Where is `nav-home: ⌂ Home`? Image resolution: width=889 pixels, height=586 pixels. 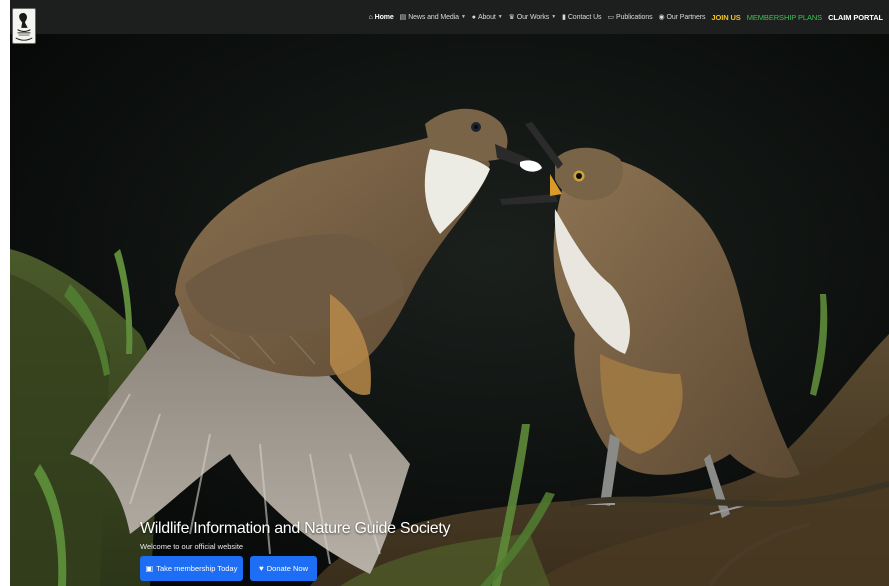
nav-home: ⌂ Home is located at coordinates (380, 17).